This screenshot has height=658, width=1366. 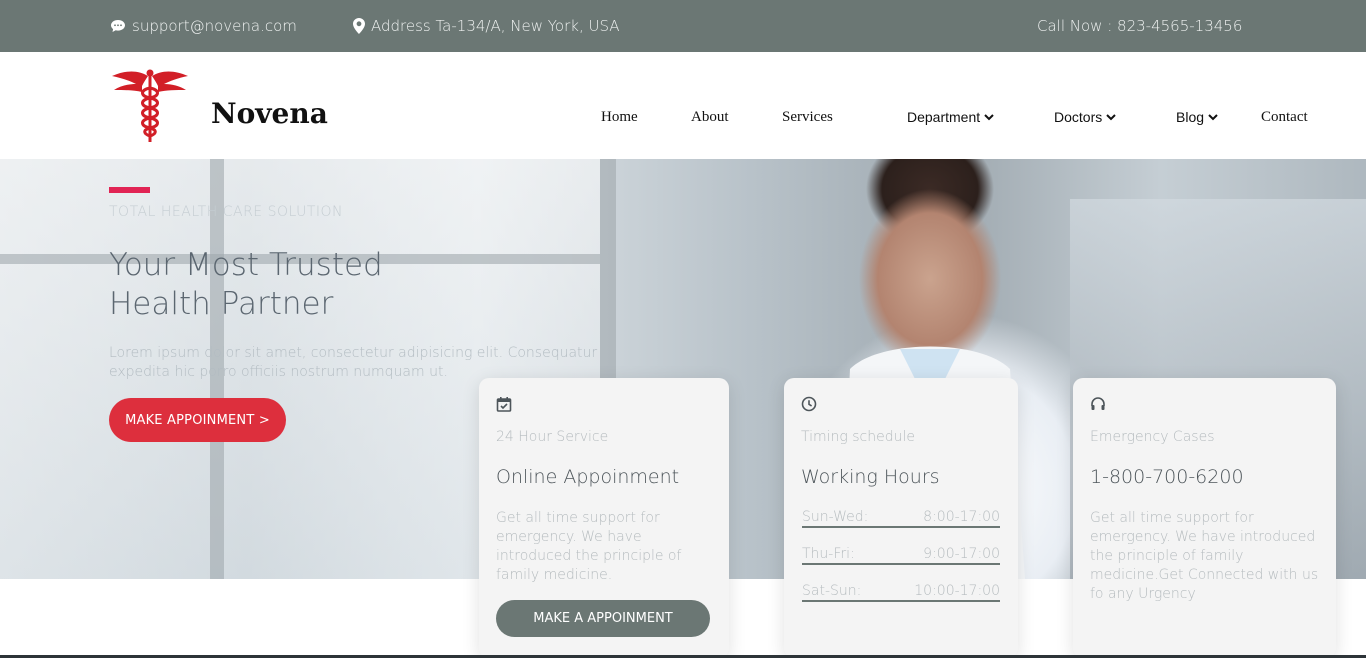 What do you see at coordinates (710, 117) in the screenshot?
I see `nav-about: About` at bounding box center [710, 117].